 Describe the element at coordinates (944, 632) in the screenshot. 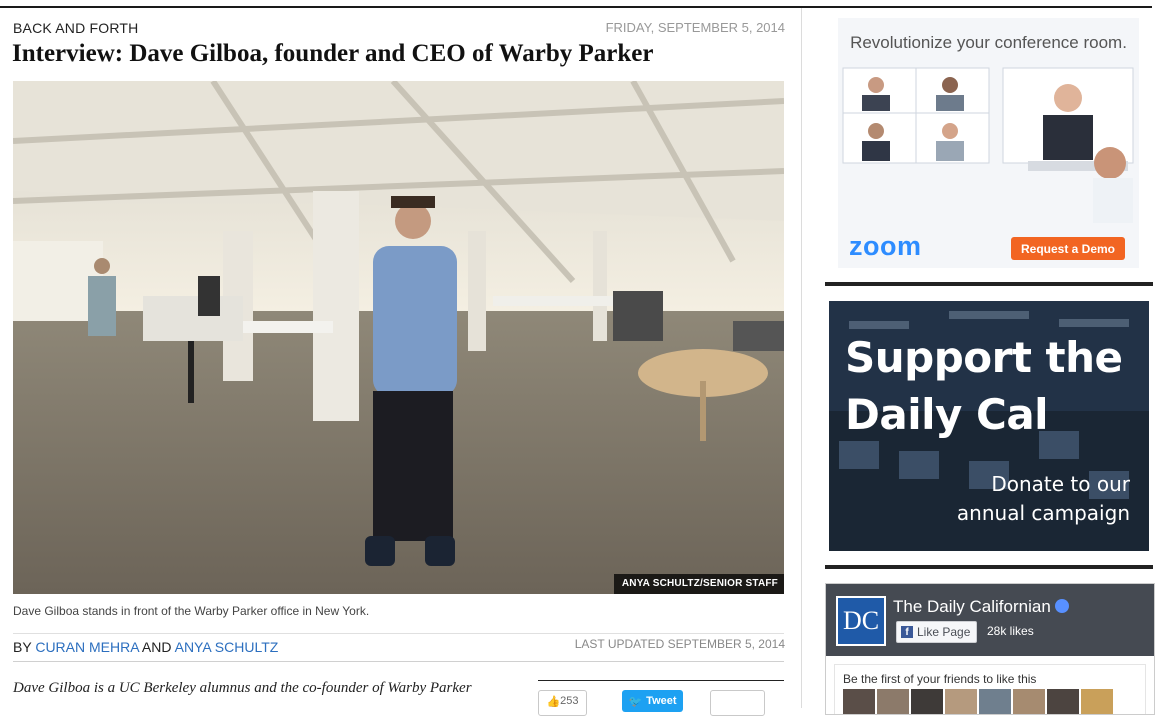

I see `like-page-label: Like Page` at that location.